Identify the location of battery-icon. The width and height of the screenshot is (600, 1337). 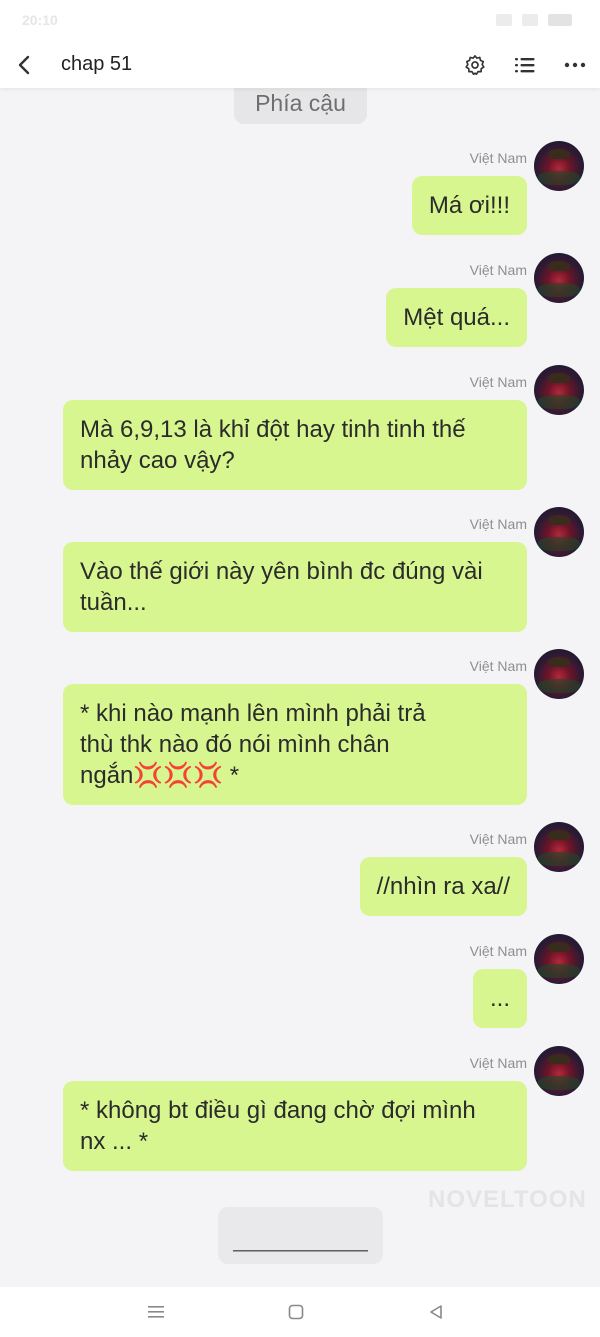
(560, 20).